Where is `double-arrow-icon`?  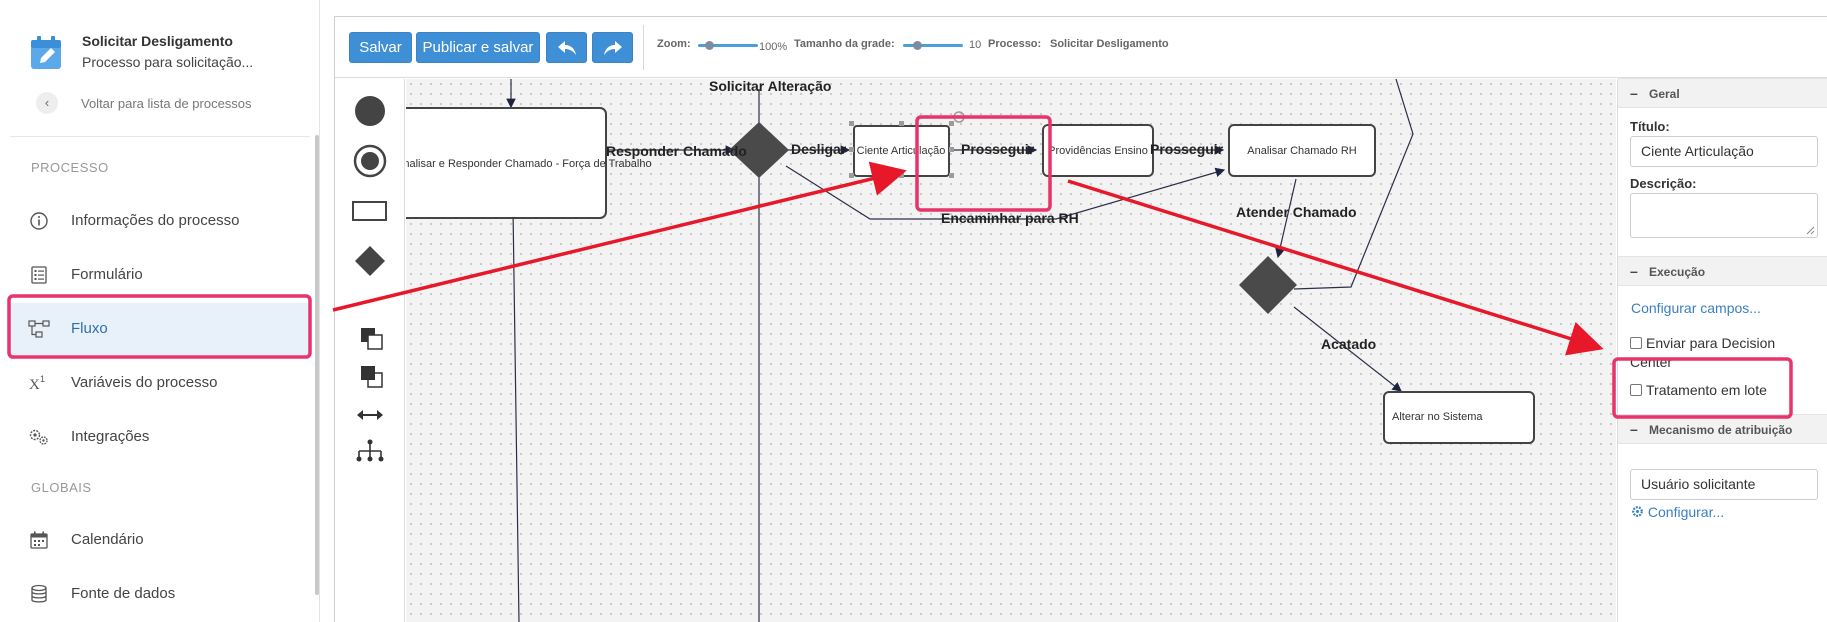 double-arrow-icon is located at coordinates (370, 415).